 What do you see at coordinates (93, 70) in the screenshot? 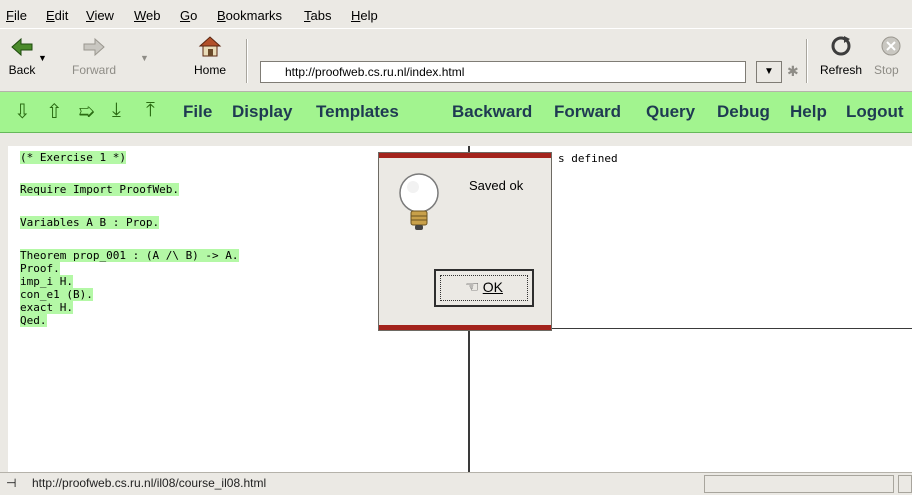
I see `forward-label: Forward` at bounding box center [93, 70].